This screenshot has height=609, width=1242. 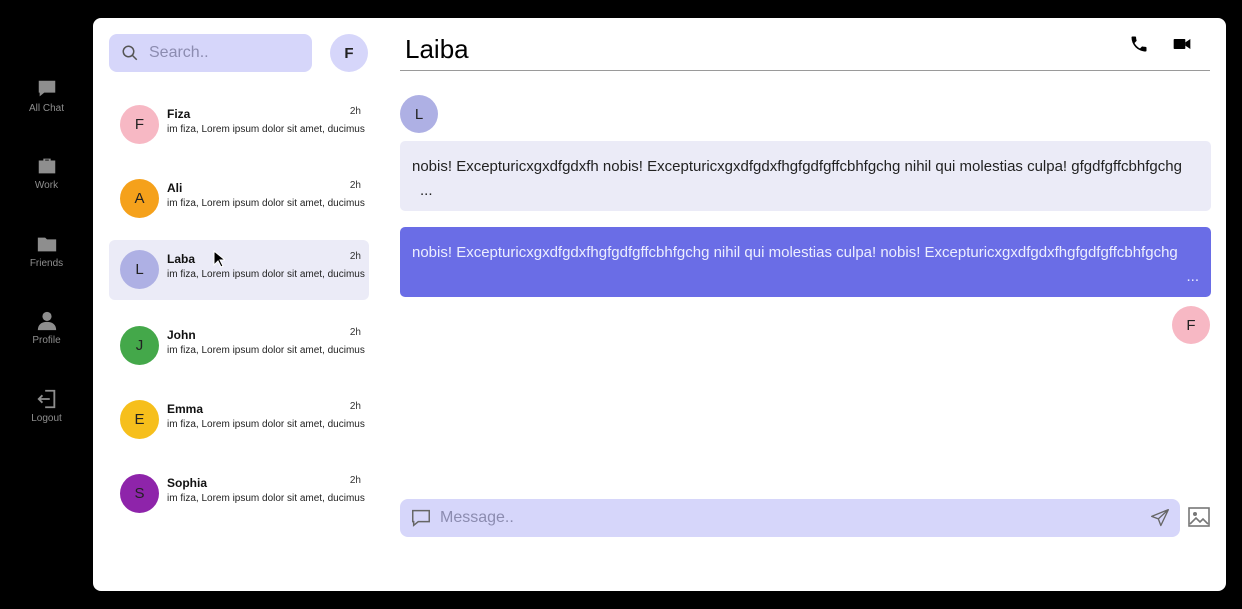 I want to click on message-composer, so click(x=790, y=518).